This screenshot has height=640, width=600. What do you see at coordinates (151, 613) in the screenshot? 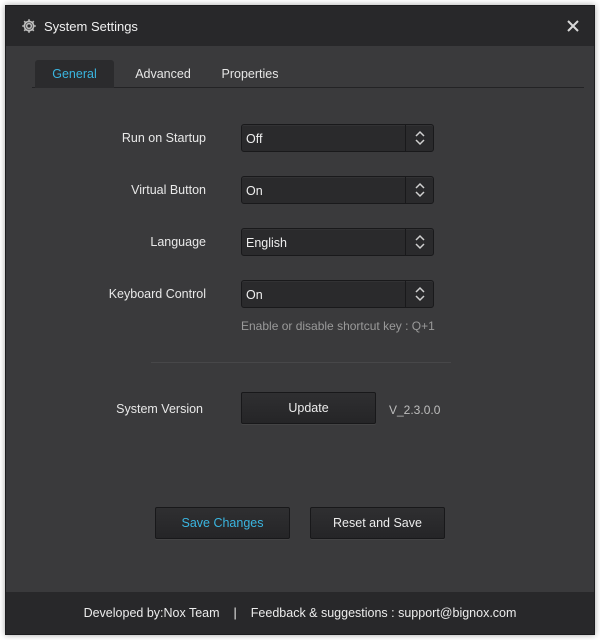
I see `developer-credit: Developed by:Nox Team` at bounding box center [151, 613].